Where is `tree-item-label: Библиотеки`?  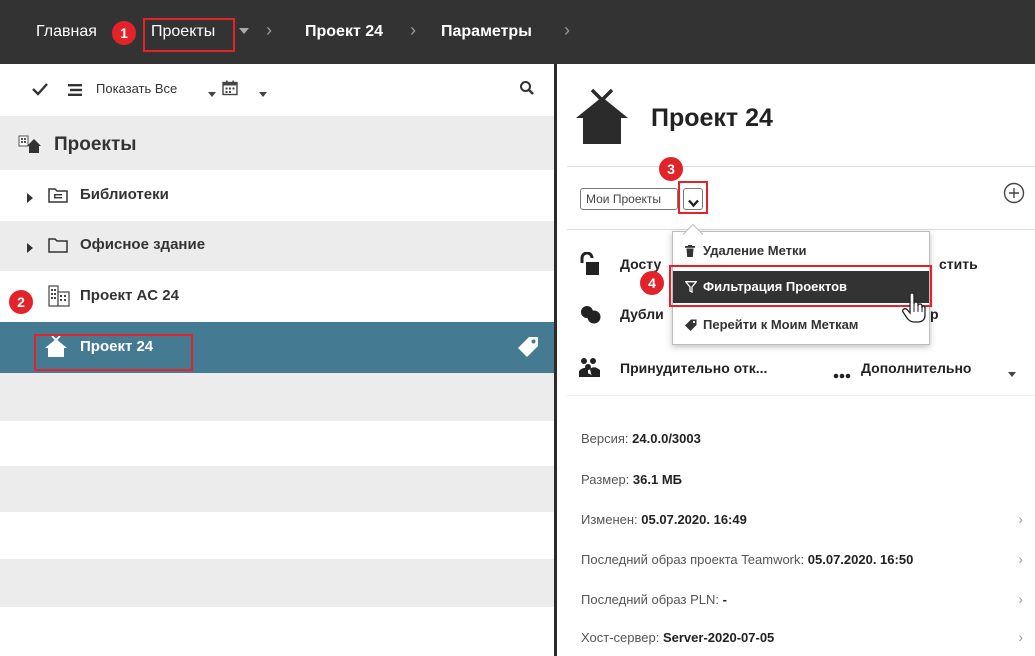
tree-item-label: Библиотеки is located at coordinates (124, 194).